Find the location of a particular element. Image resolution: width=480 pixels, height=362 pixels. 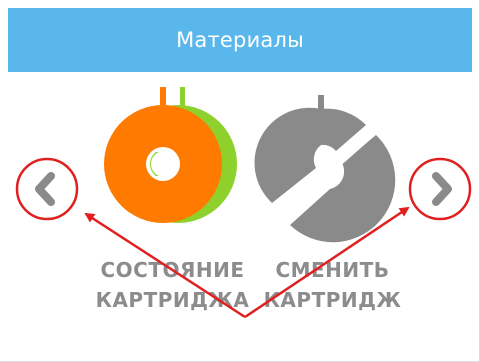

label-line-1: СМЕНИТЬ is located at coordinates (332, 270).